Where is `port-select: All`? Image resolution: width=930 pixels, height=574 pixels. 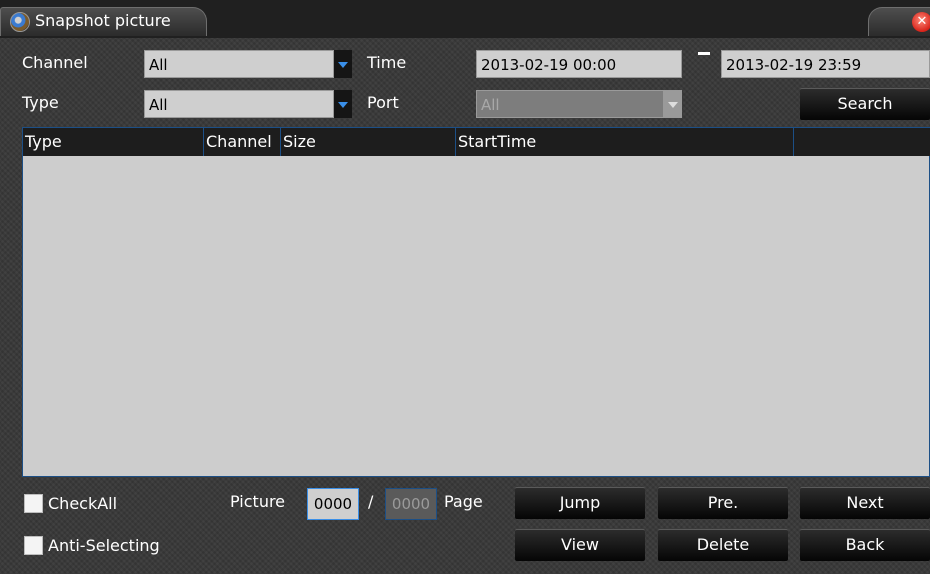 port-select: All is located at coordinates (570, 104).